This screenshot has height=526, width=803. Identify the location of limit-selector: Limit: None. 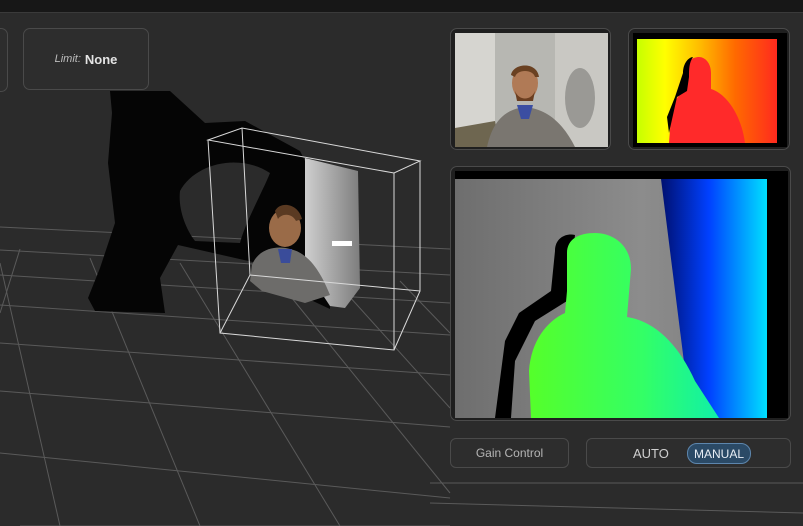
(86, 59).